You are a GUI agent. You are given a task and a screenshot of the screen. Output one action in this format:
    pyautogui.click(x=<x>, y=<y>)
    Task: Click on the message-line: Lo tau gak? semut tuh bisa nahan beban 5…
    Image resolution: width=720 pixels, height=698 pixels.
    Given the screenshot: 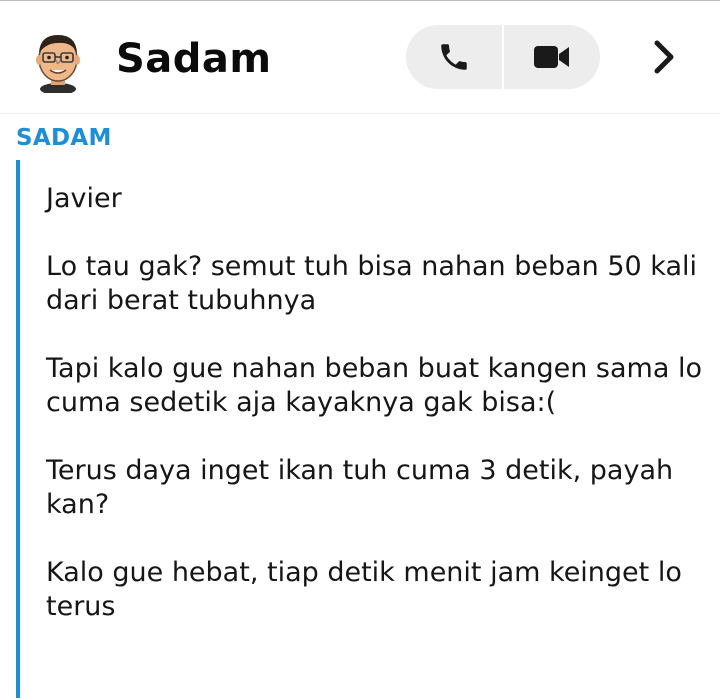 What is the action you would take?
    pyautogui.click(x=372, y=283)
    